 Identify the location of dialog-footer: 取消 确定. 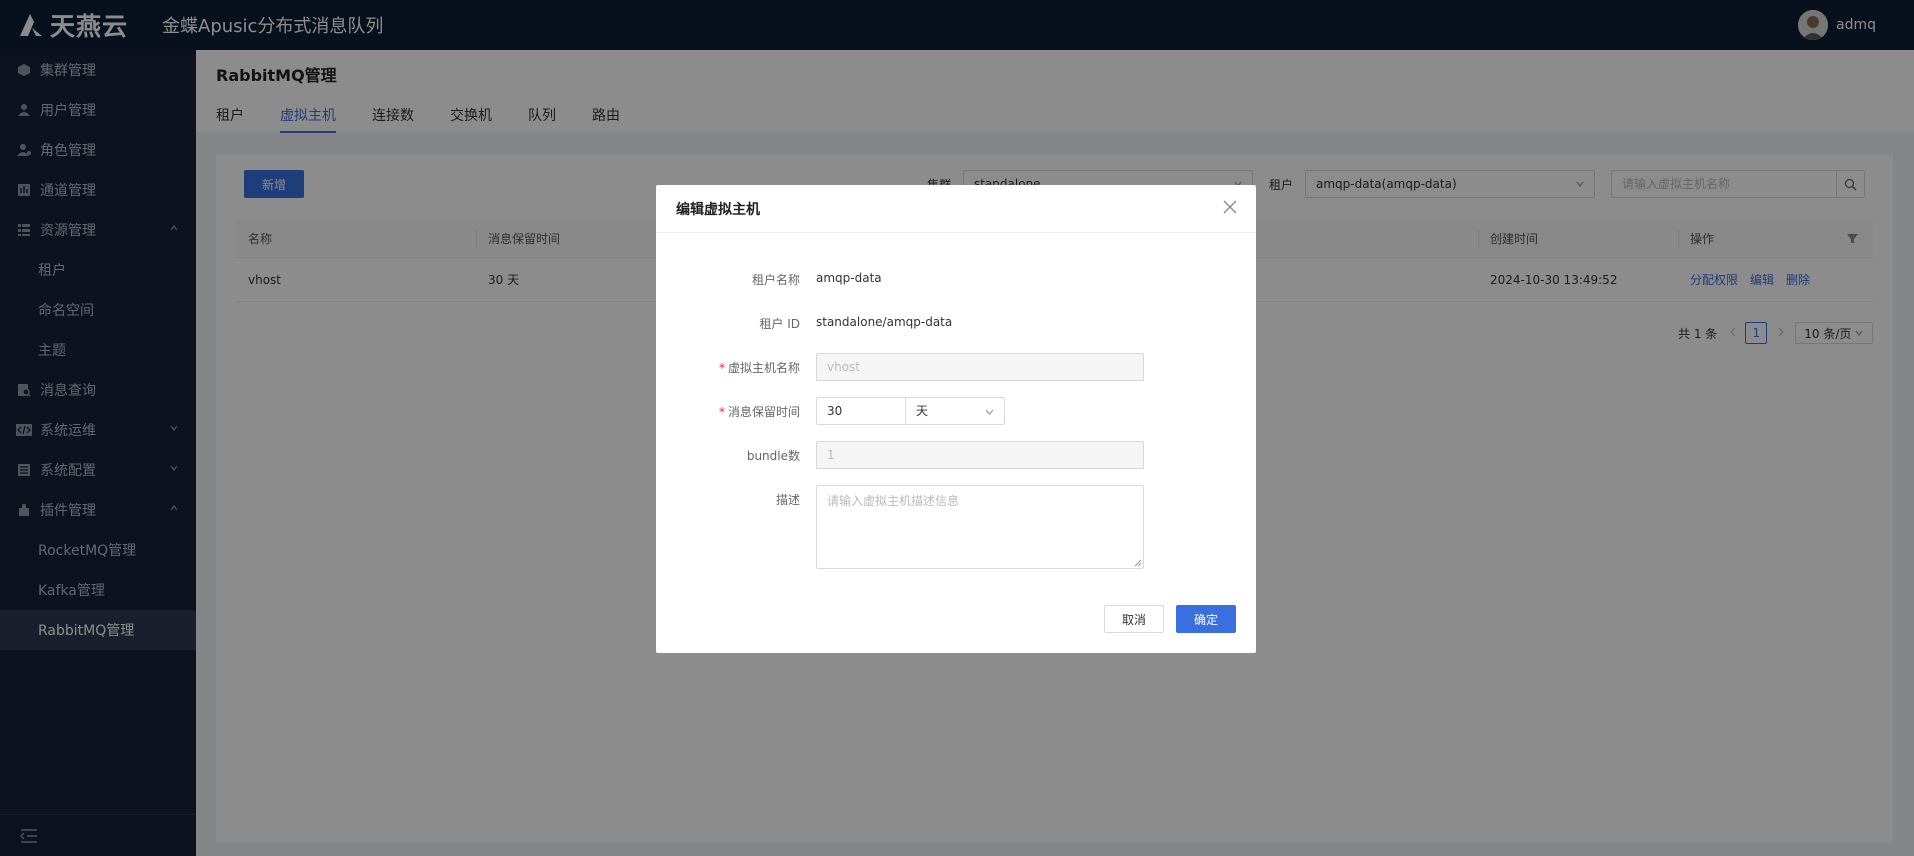
(1170, 619).